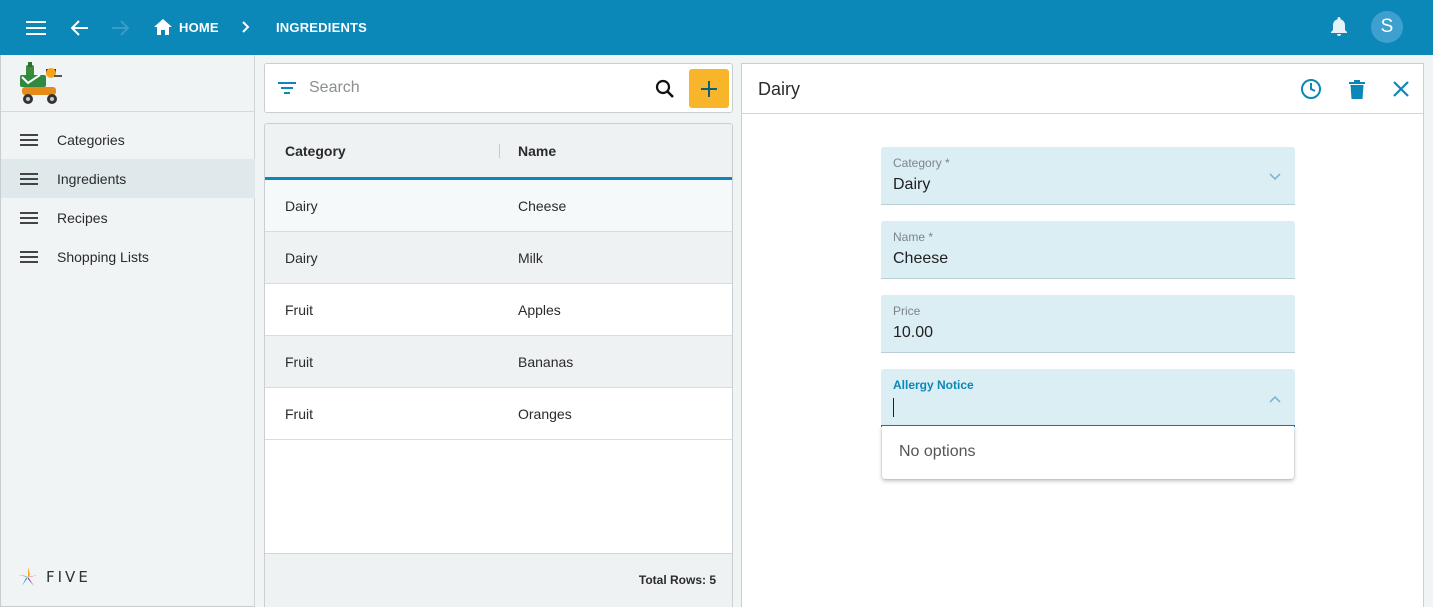 The height and width of the screenshot is (607, 1433). What do you see at coordinates (912, 184) in the screenshot?
I see `field-value: Dairy` at bounding box center [912, 184].